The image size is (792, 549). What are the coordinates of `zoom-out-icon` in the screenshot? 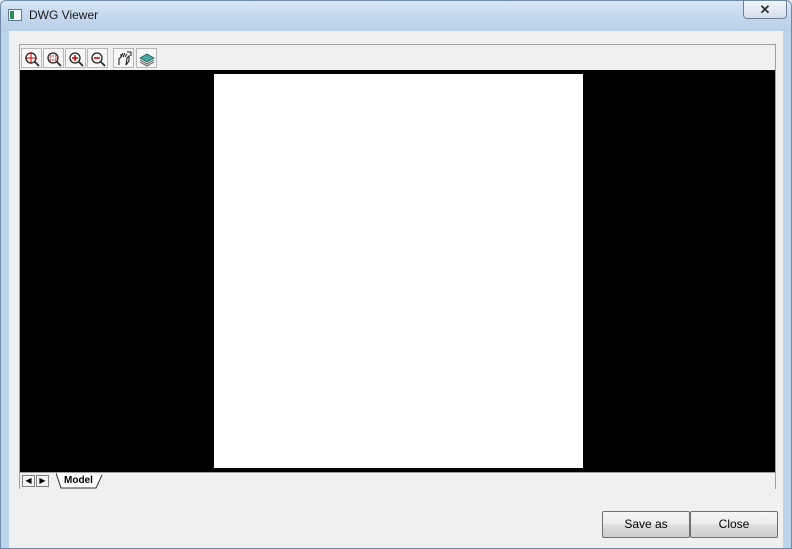 It's located at (98, 59).